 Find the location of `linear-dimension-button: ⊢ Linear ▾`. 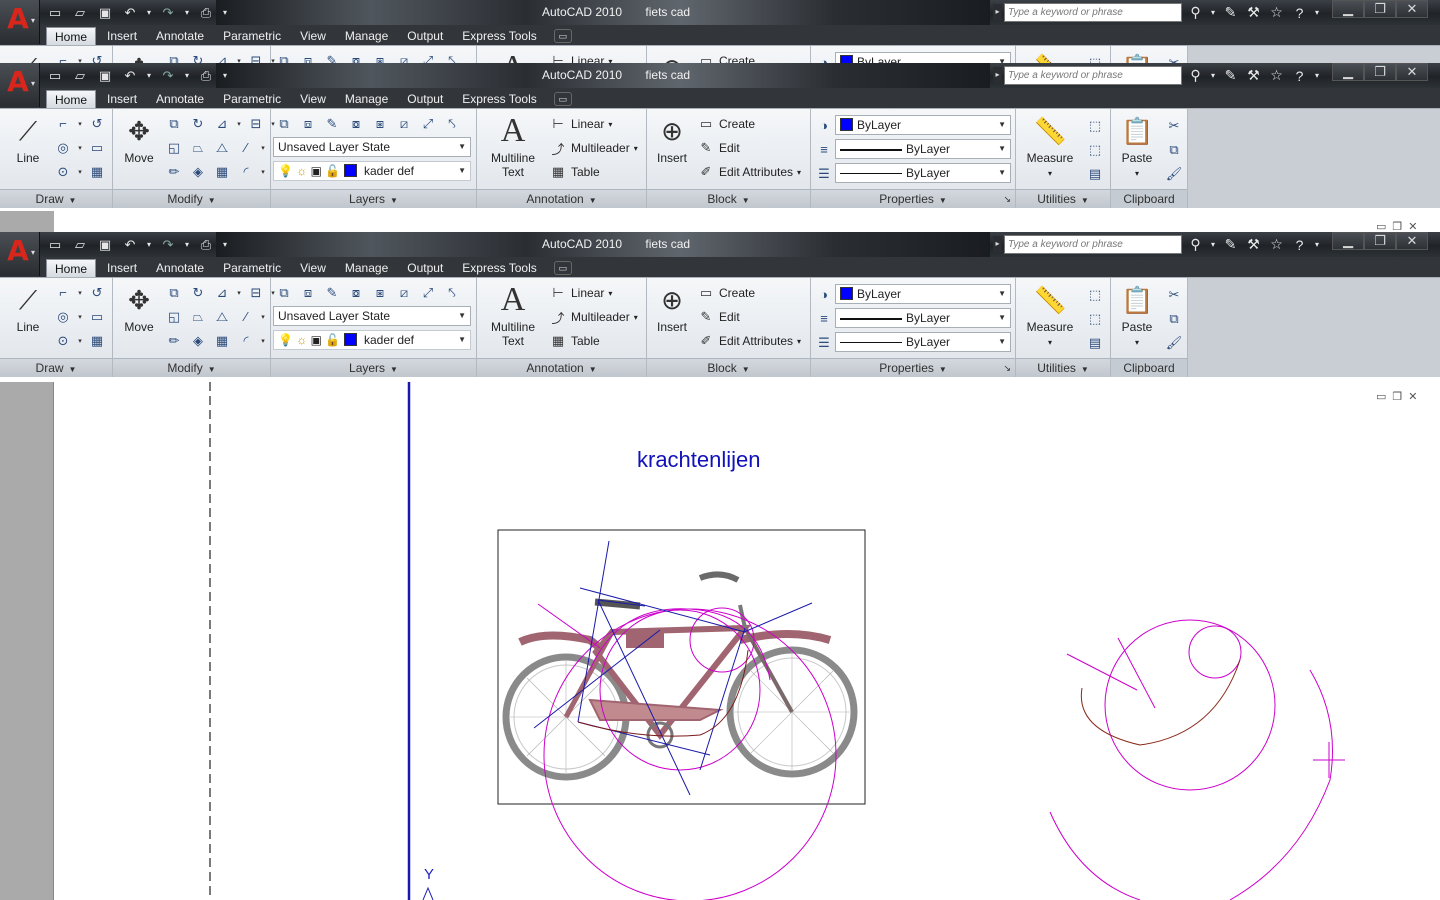

linear-dimension-button: ⊢ Linear ▾ is located at coordinates (580, 124).